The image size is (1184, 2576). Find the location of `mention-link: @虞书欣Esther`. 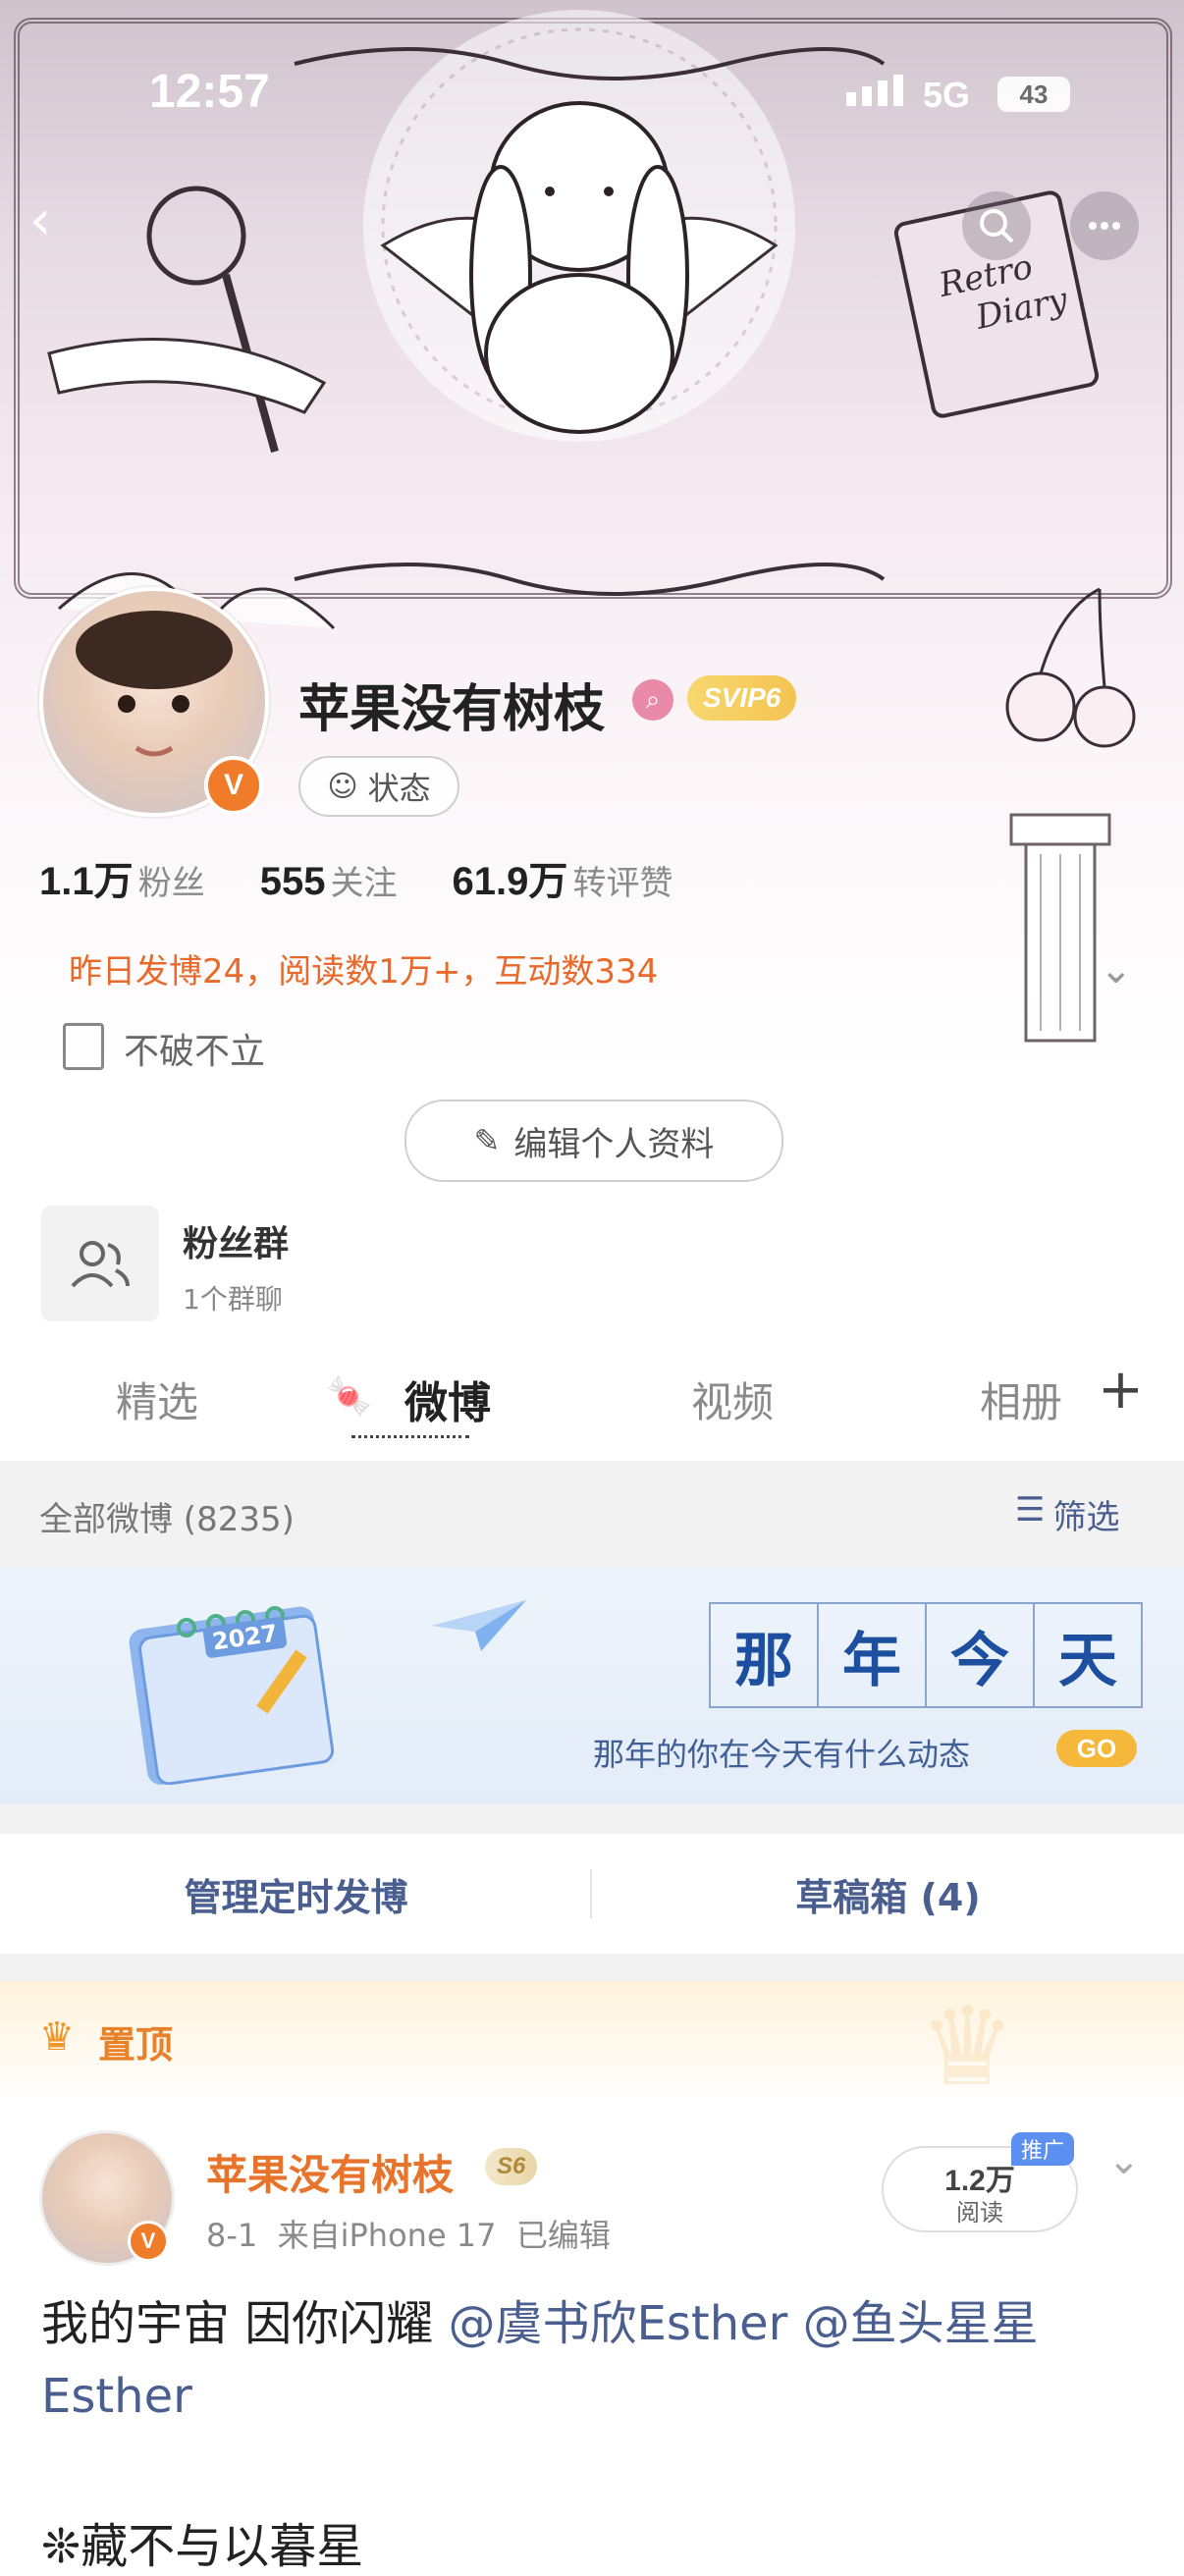

mention-link: @虞书欣Esther is located at coordinates (618, 2323).